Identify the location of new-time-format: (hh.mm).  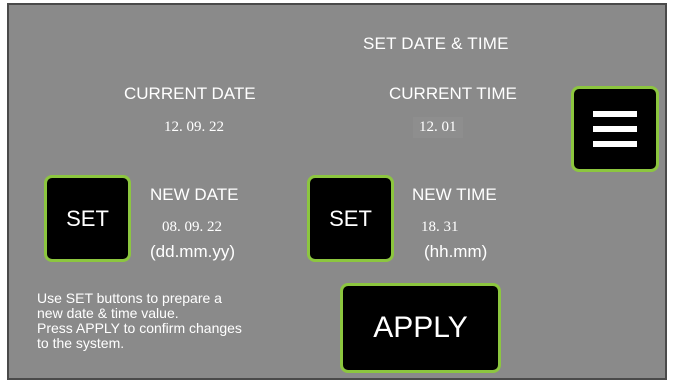
(456, 251).